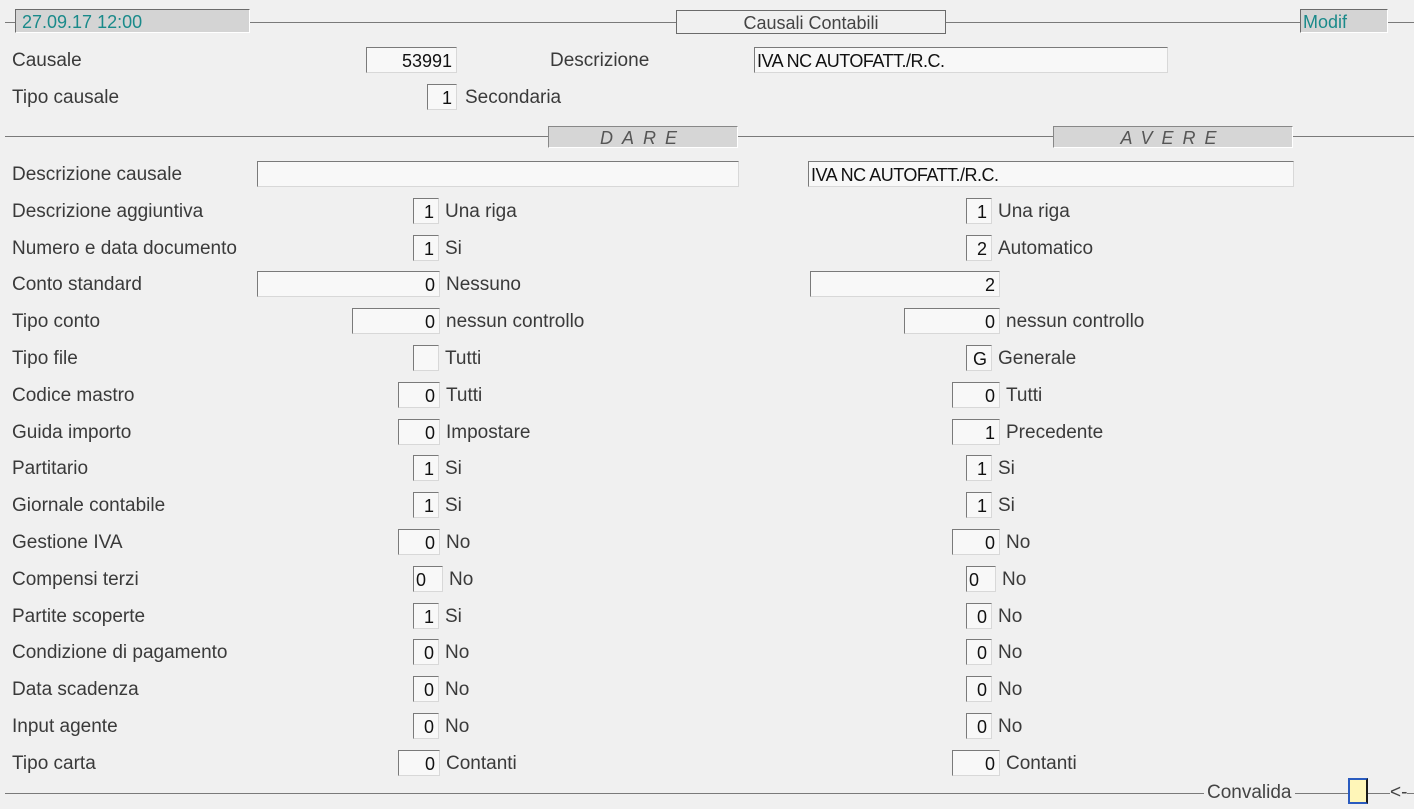 This screenshot has height=809, width=1414. What do you see at coordinates (72, 432) in the screenshot?
I see `guida-importo-label: Guida importo` at bounding box center [72, 432].